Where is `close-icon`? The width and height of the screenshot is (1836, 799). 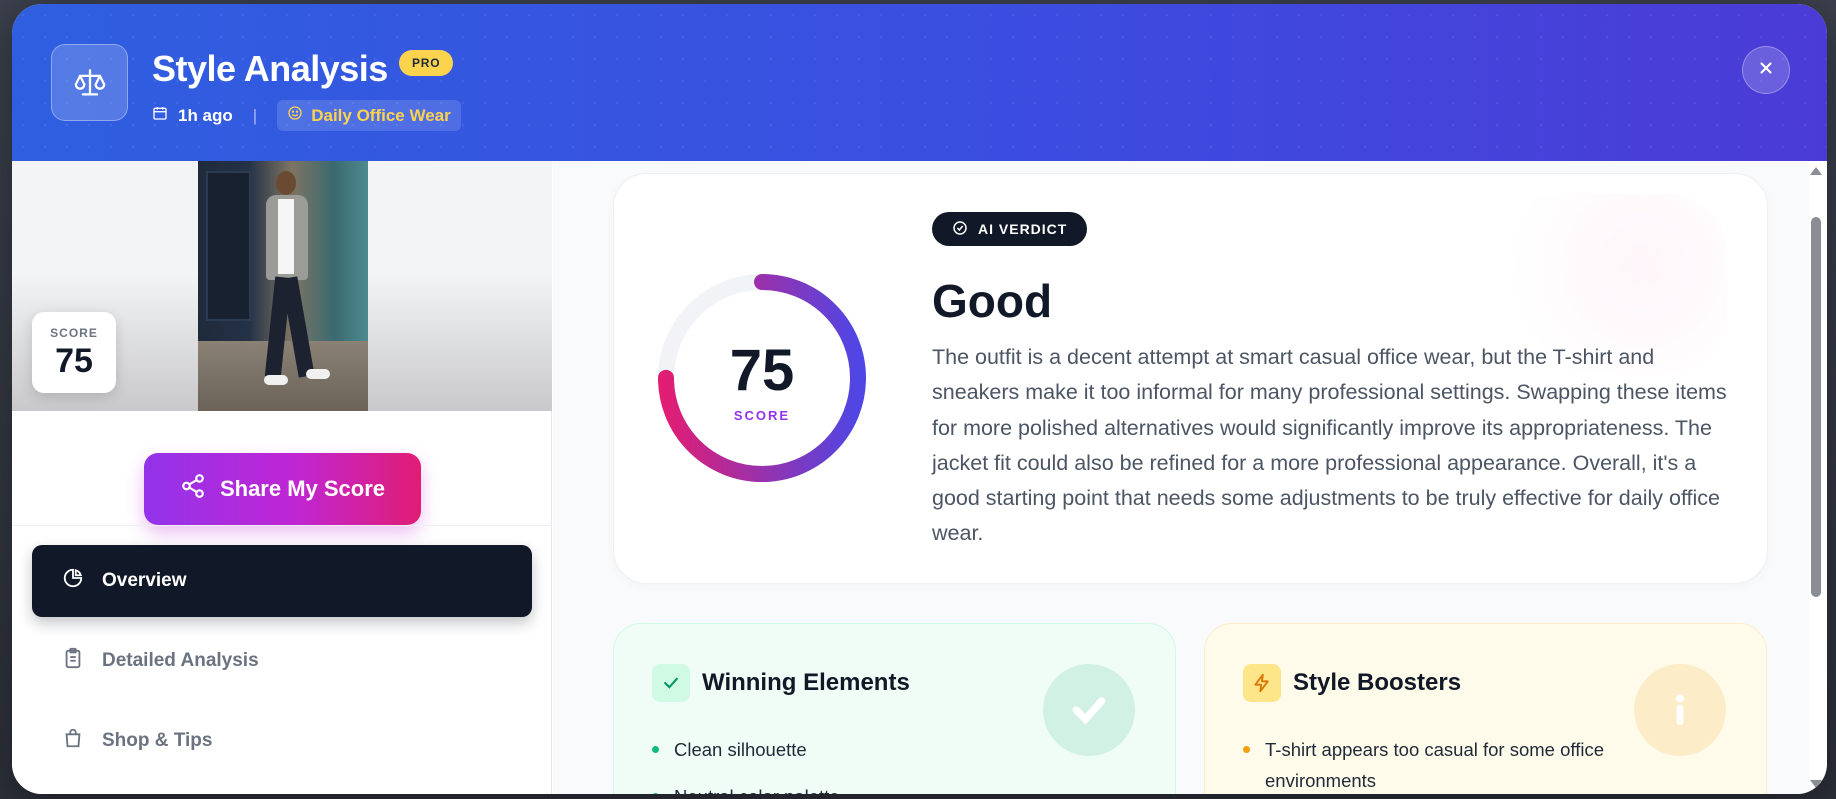
close-icon is located at coordinates (1766, 70).